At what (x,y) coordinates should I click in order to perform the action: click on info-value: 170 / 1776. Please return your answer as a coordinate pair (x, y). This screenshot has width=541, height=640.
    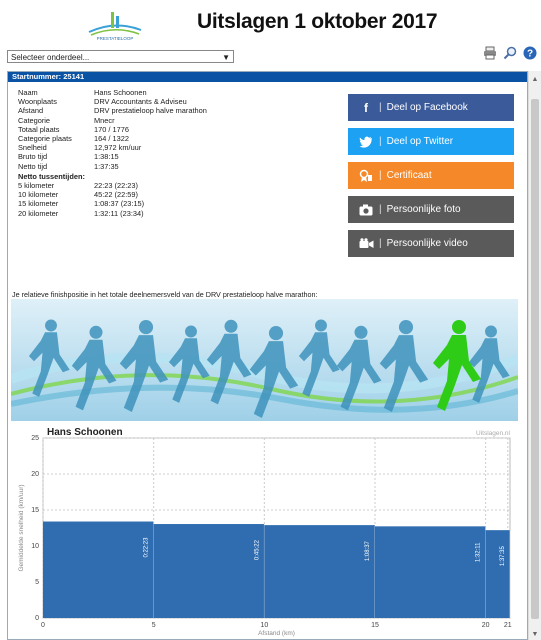
    Looking at the image, I should click on (111, 129).